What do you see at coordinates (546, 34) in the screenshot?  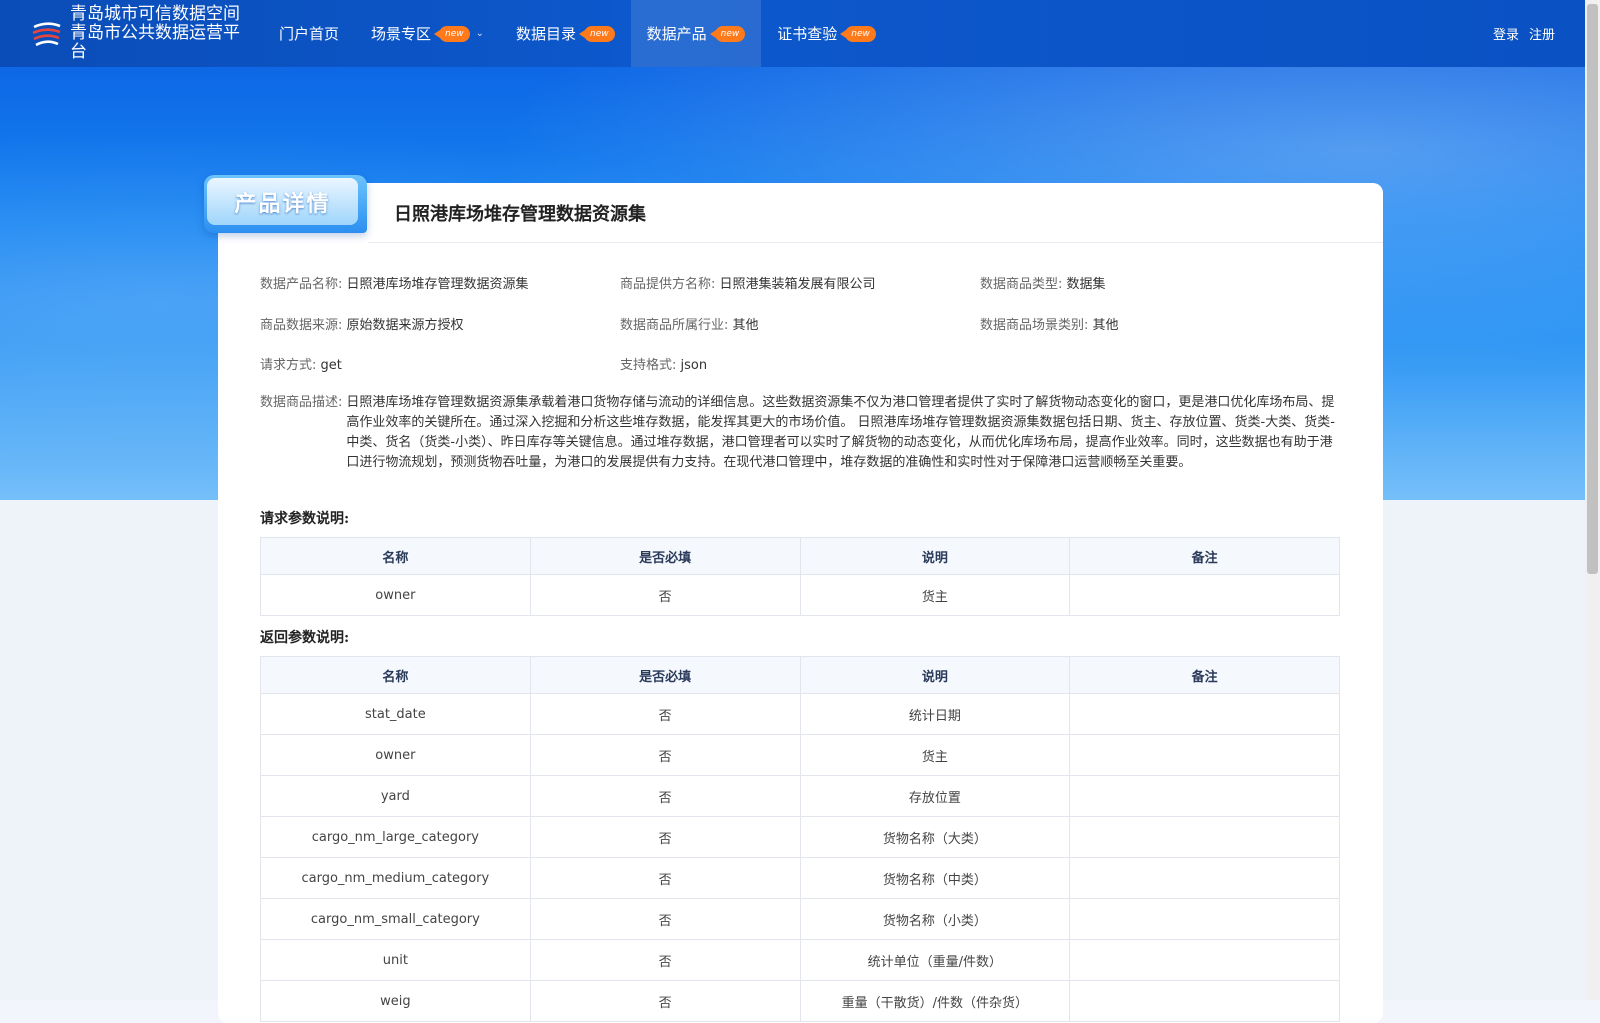 I see `nav-item-label: 数据目录` at bounding box center [546, 34].